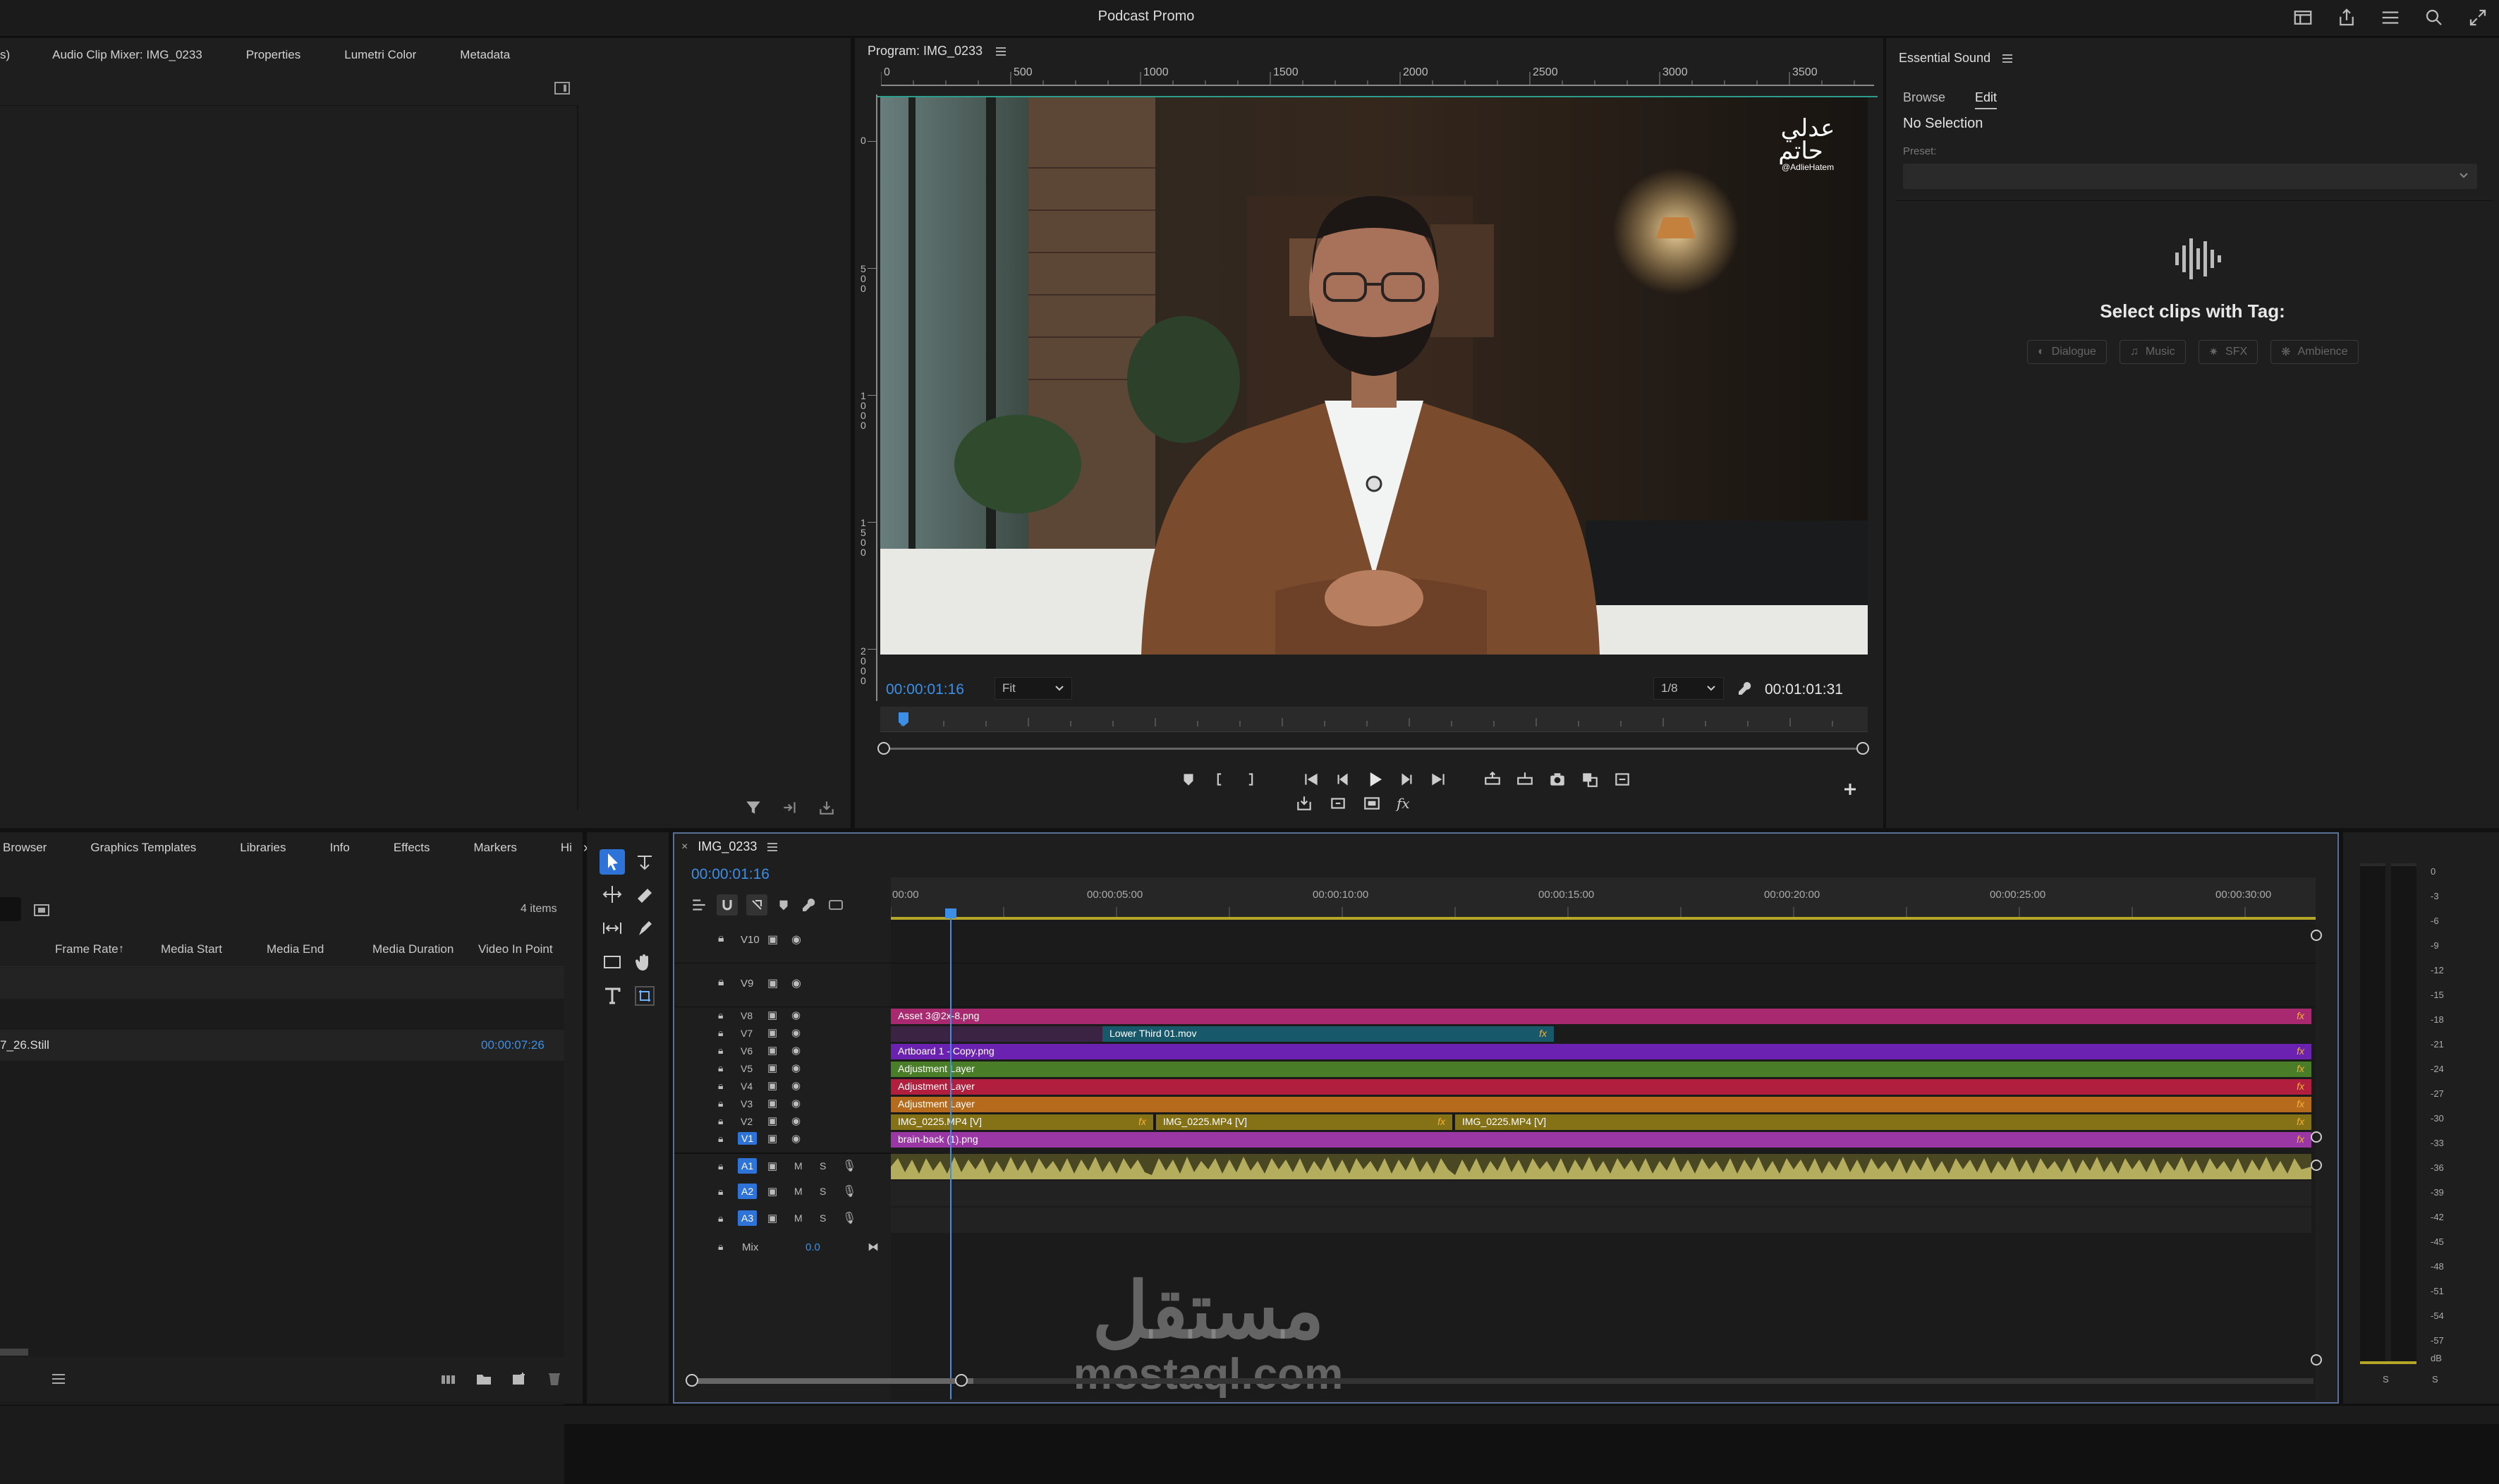 This screenshot has height=1484, width=2499. I want to click on track-label: A2, so click(748, 1191).